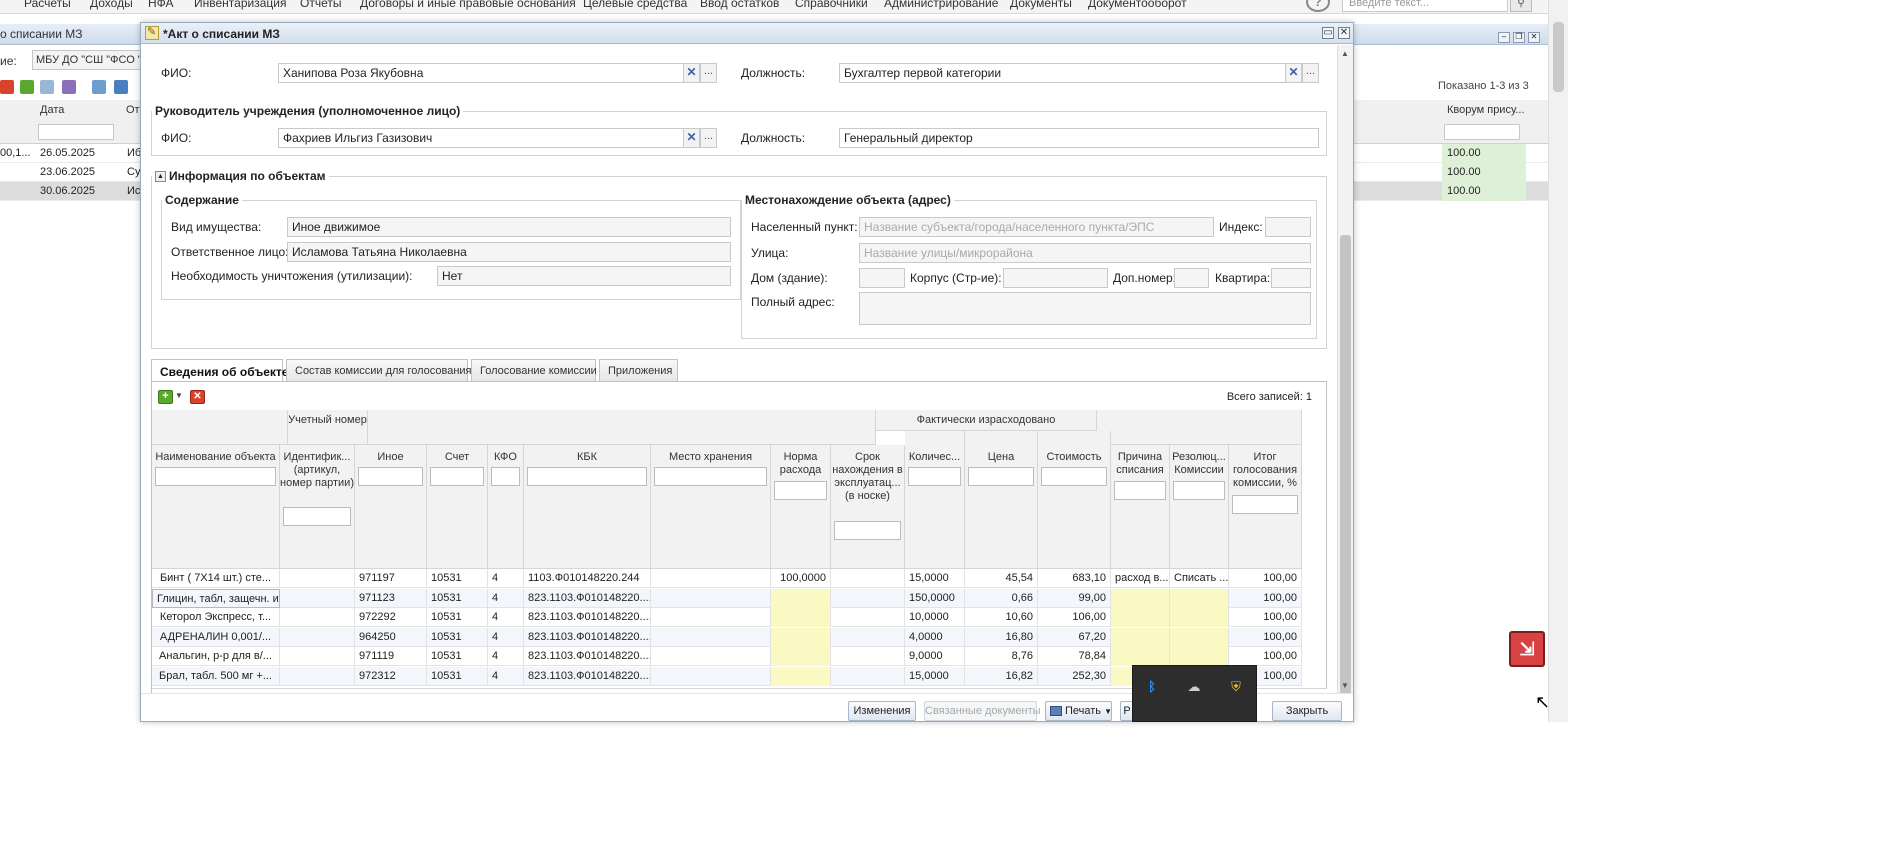 Image resolution: width=1884 pixels, height=867 pixels. What do you see at coordinates (1194, 687) in the screenshot?
I see `cloud-offline-icon: ☁` at bounding box center [1194, 687].